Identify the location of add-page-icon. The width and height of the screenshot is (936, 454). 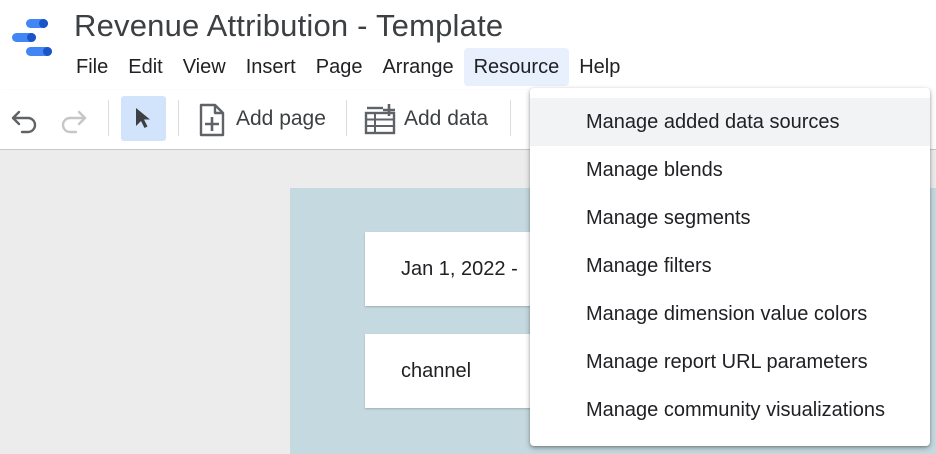
(212, 120).